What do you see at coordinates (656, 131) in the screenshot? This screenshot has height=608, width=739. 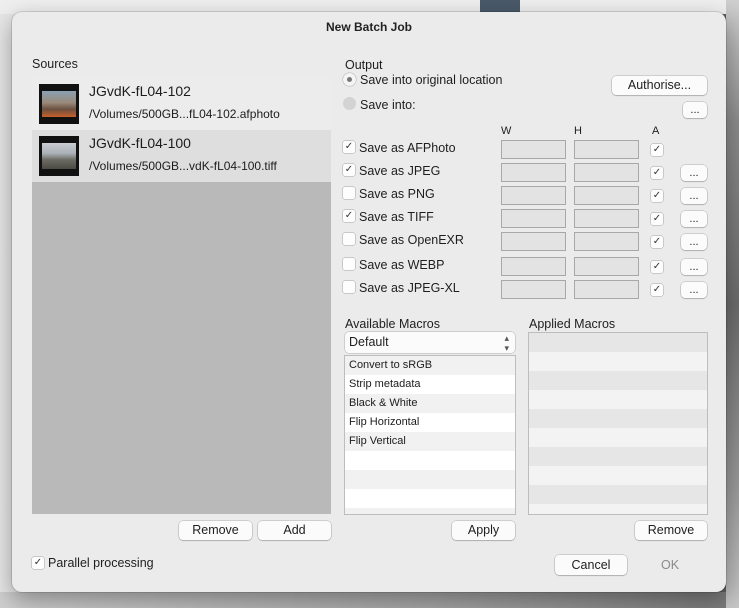 I see `aspect-column-header: A` at bounding box center [656, 131].